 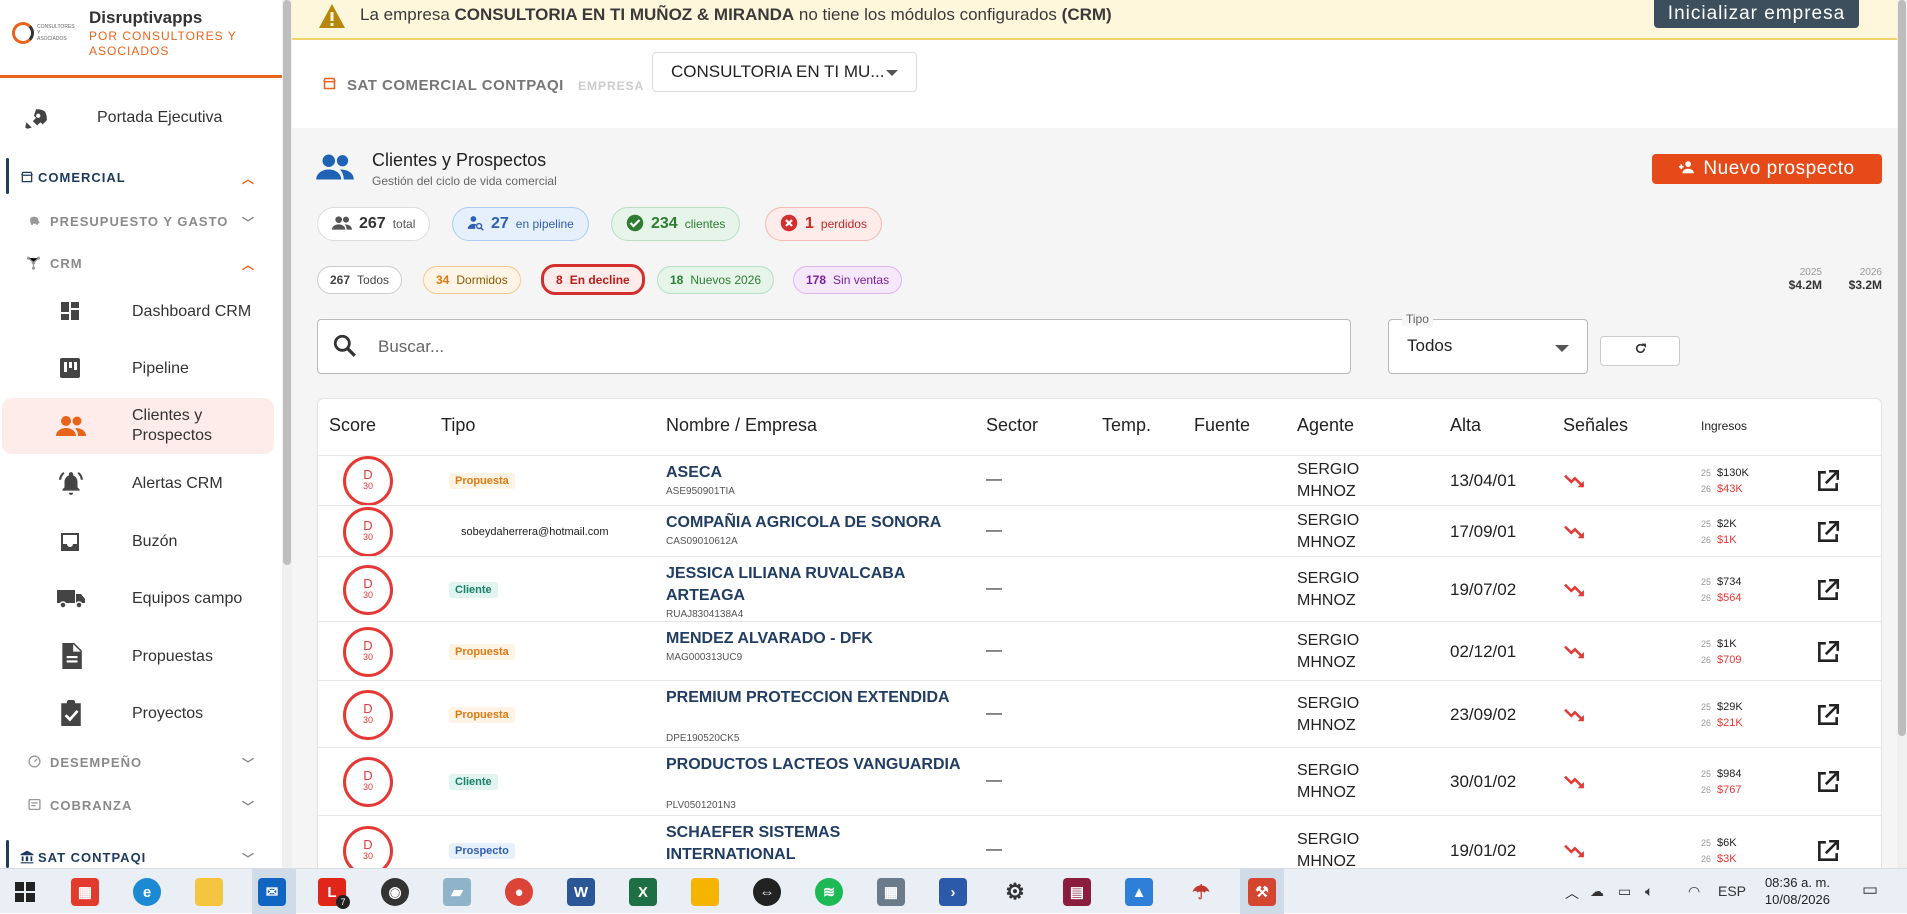 I want to click on client-name-link: PREMIUM PROTECCION EXTENDIDA, so click(x=816, y=698).